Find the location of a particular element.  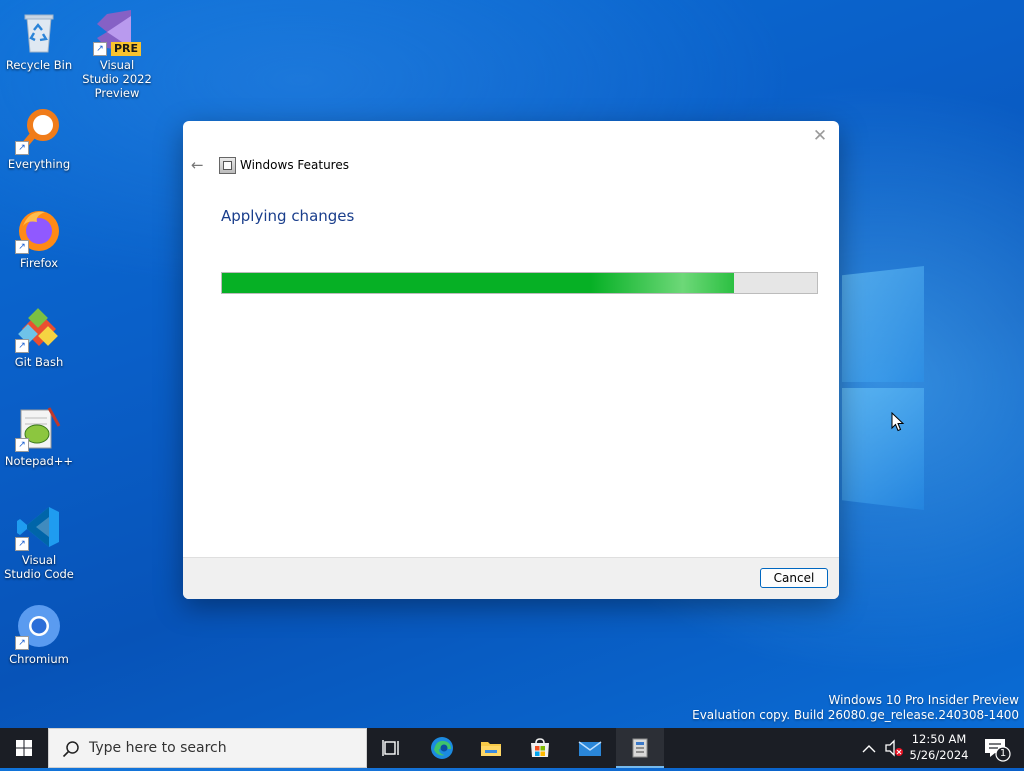

back-arrow-icon: ← is located at coordinates (199, 165).